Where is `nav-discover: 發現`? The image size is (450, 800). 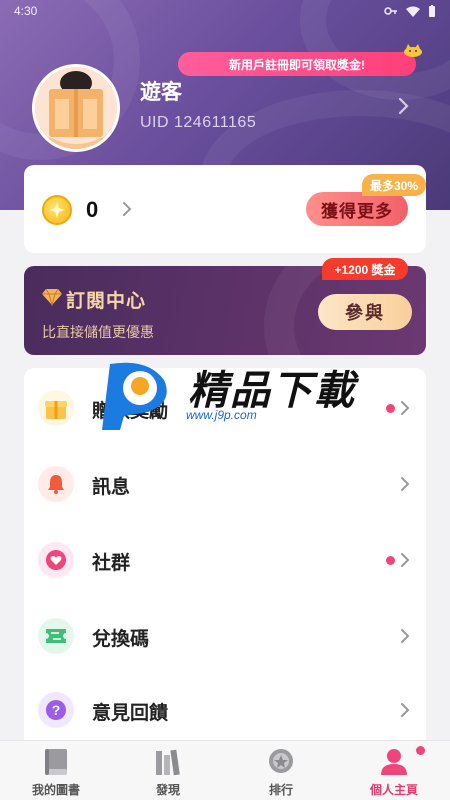
nav-discover: 發現 is located at coordinates (168, 770).